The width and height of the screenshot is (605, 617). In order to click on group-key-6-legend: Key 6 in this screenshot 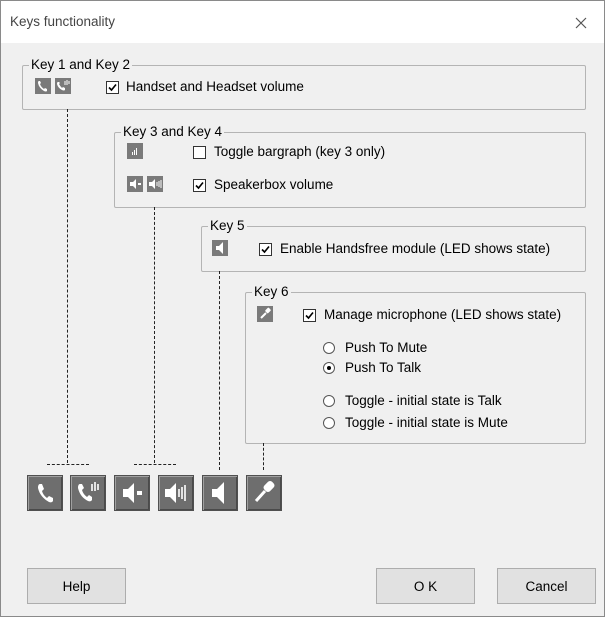, I will do `click(271, 292)`.